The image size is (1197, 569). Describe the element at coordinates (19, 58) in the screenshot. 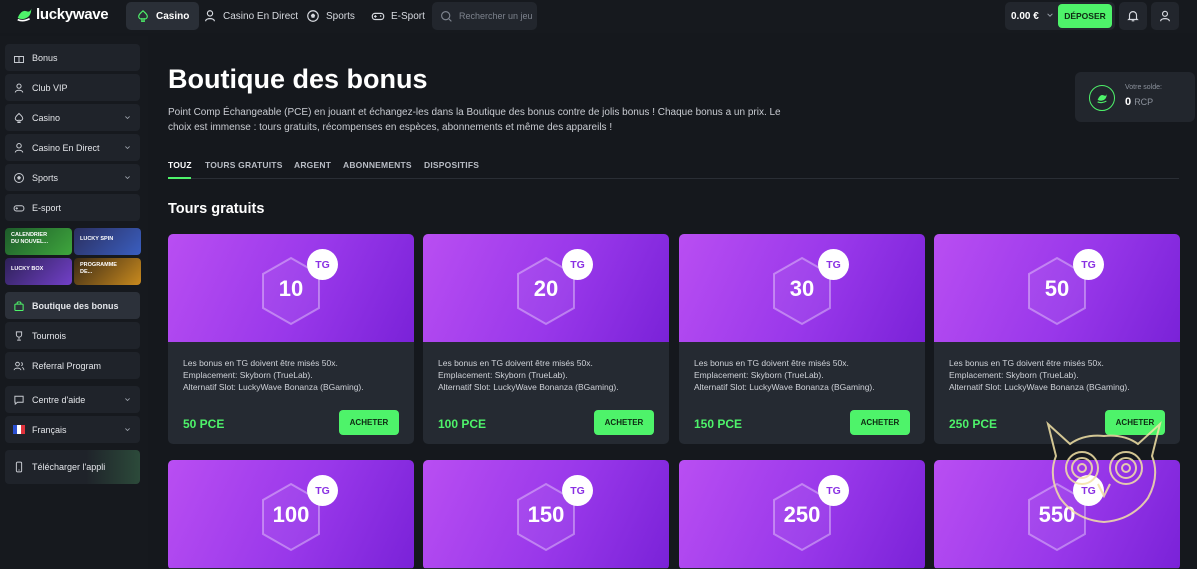

I see `gift-icon` at that location.